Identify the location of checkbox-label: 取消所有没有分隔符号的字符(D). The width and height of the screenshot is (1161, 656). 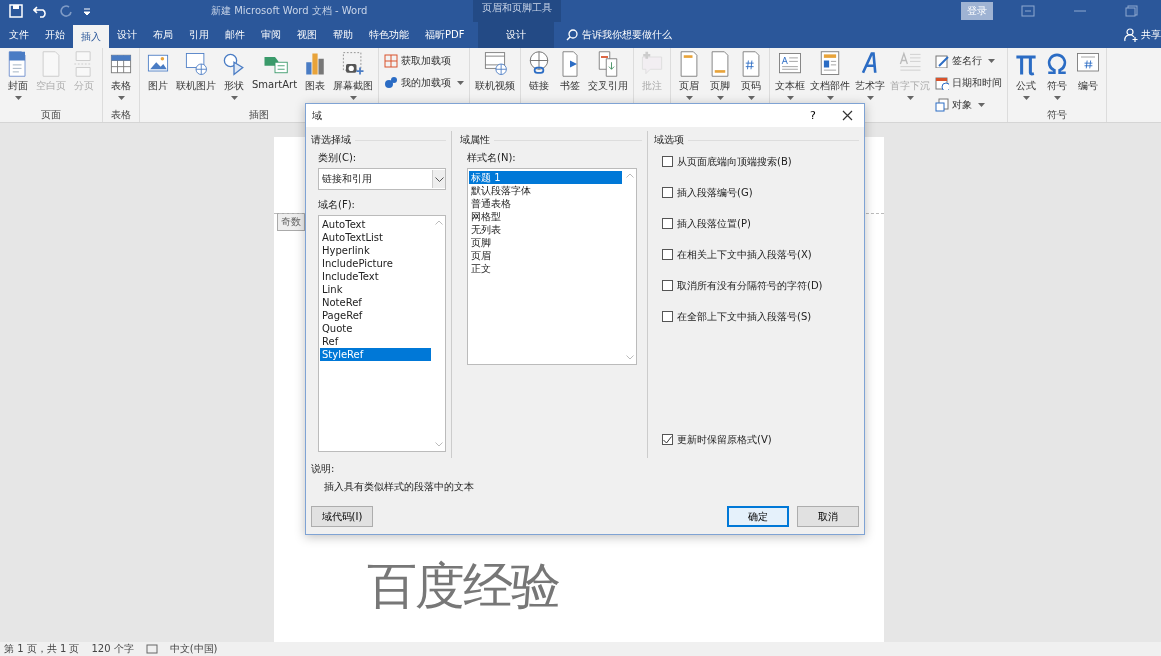
(750, 285).